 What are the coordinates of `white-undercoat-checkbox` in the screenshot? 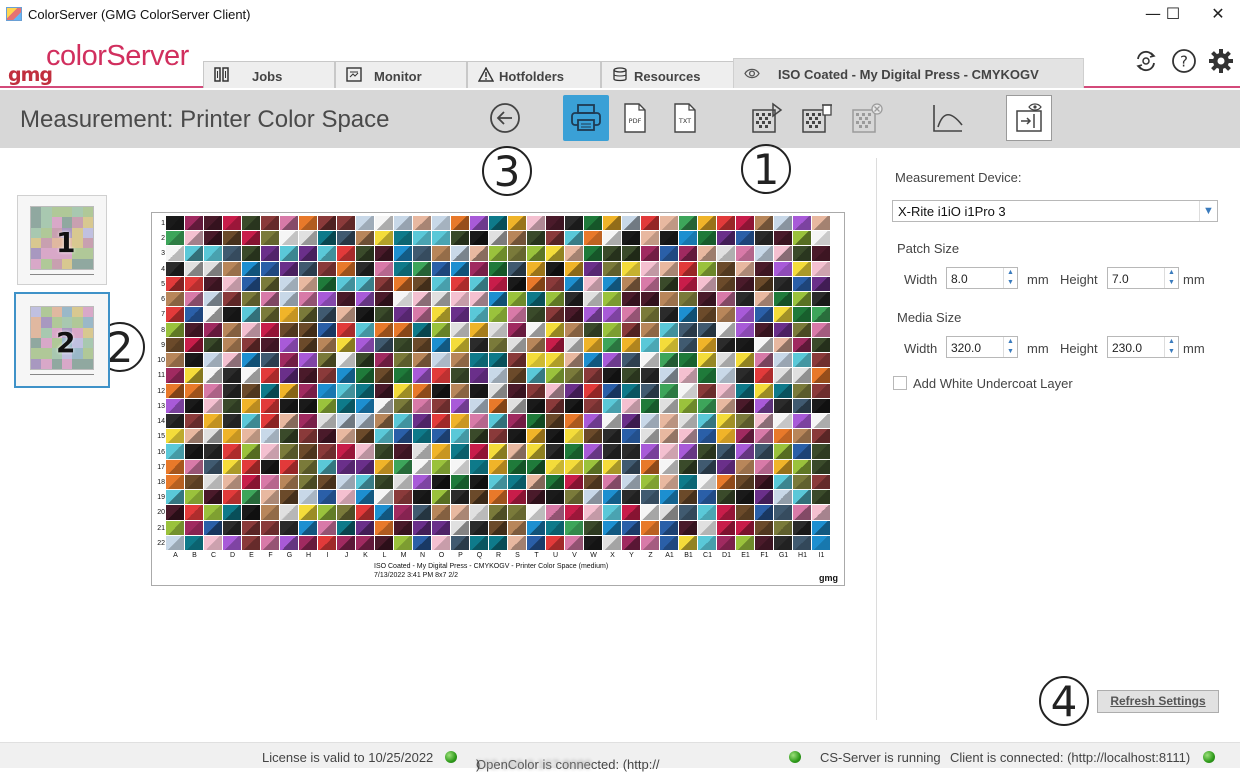 It's located at (900, 383).